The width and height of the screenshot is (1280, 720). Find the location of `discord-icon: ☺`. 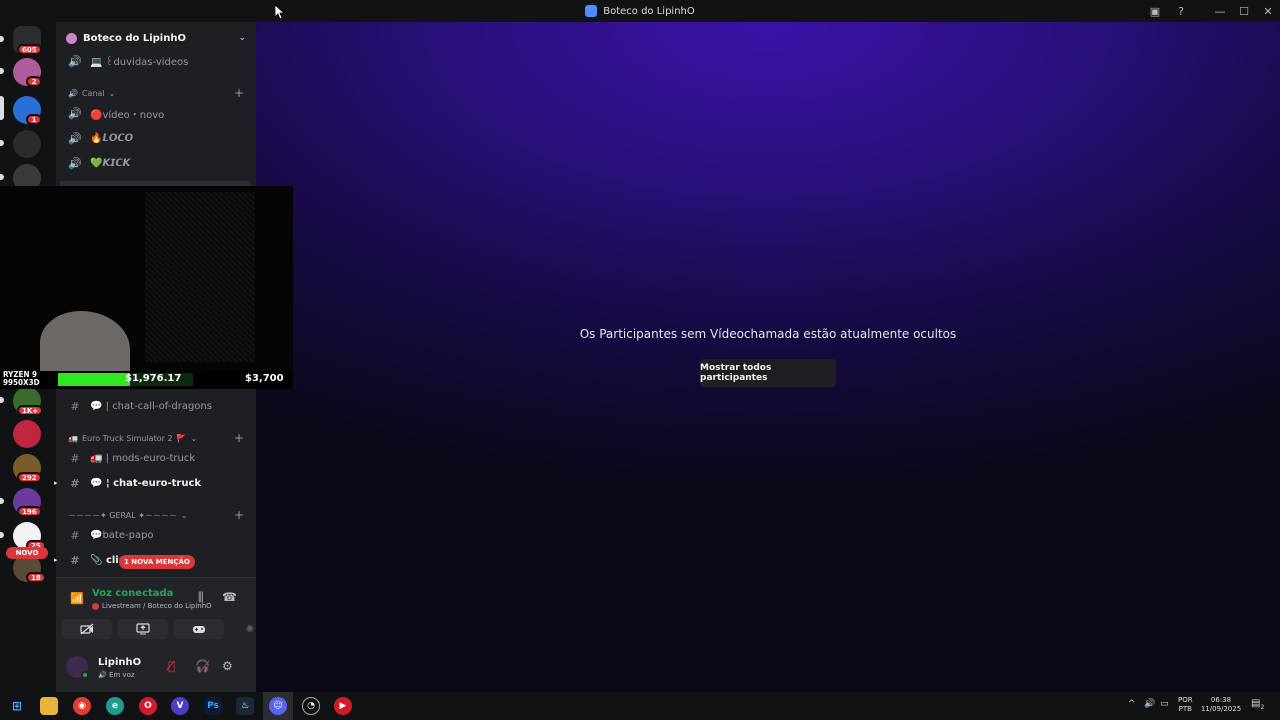

discord-icon: ☺ is located at coordinates (278, 706).